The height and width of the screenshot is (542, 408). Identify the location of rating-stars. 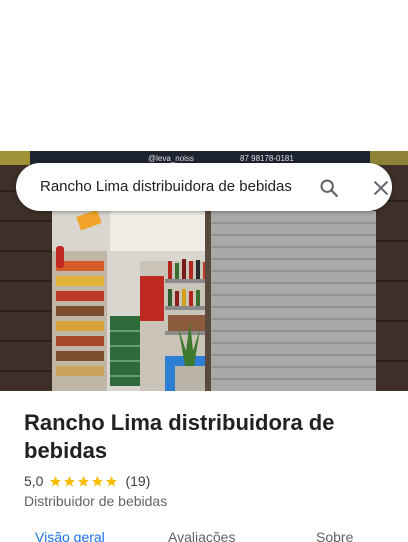
(84, 481).